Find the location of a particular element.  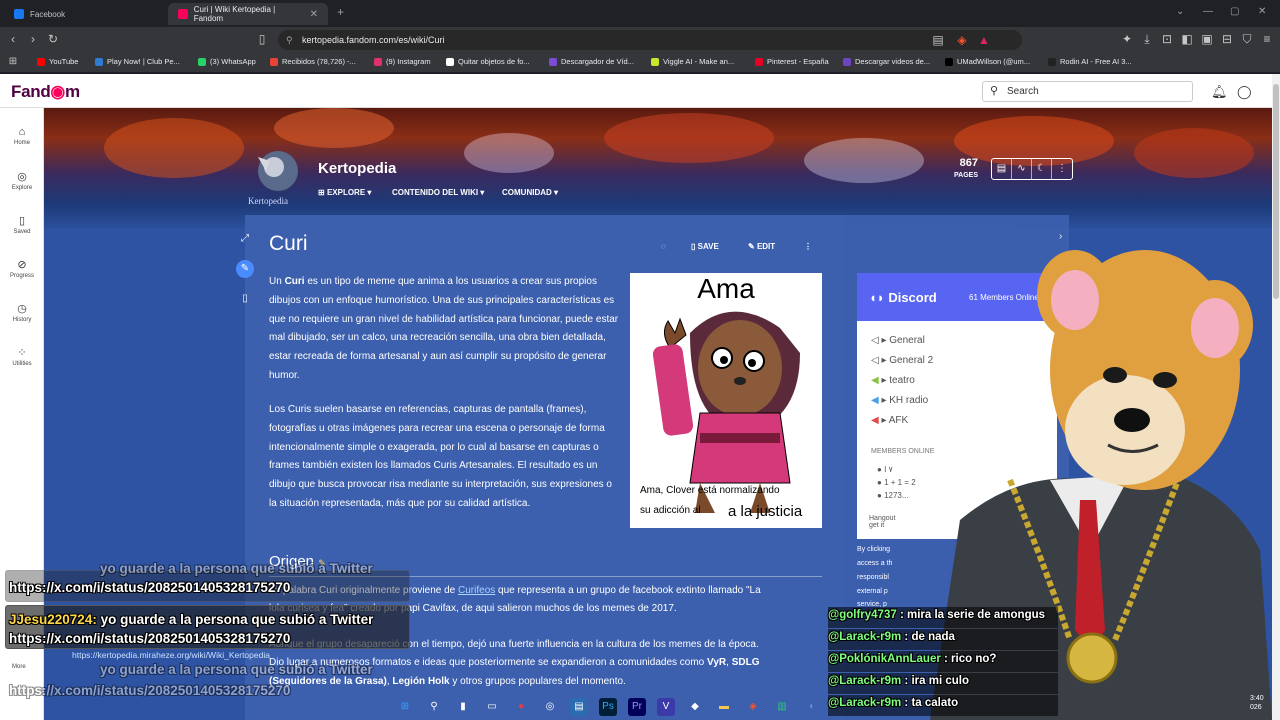

scrollbar-thumb is located at coordinates (1276, 191).